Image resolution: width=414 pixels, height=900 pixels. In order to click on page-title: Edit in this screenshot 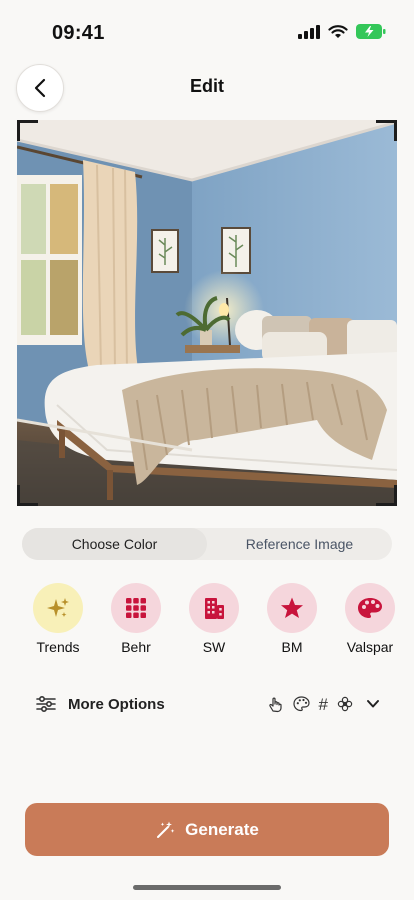, I will do `click(207, 86)`.